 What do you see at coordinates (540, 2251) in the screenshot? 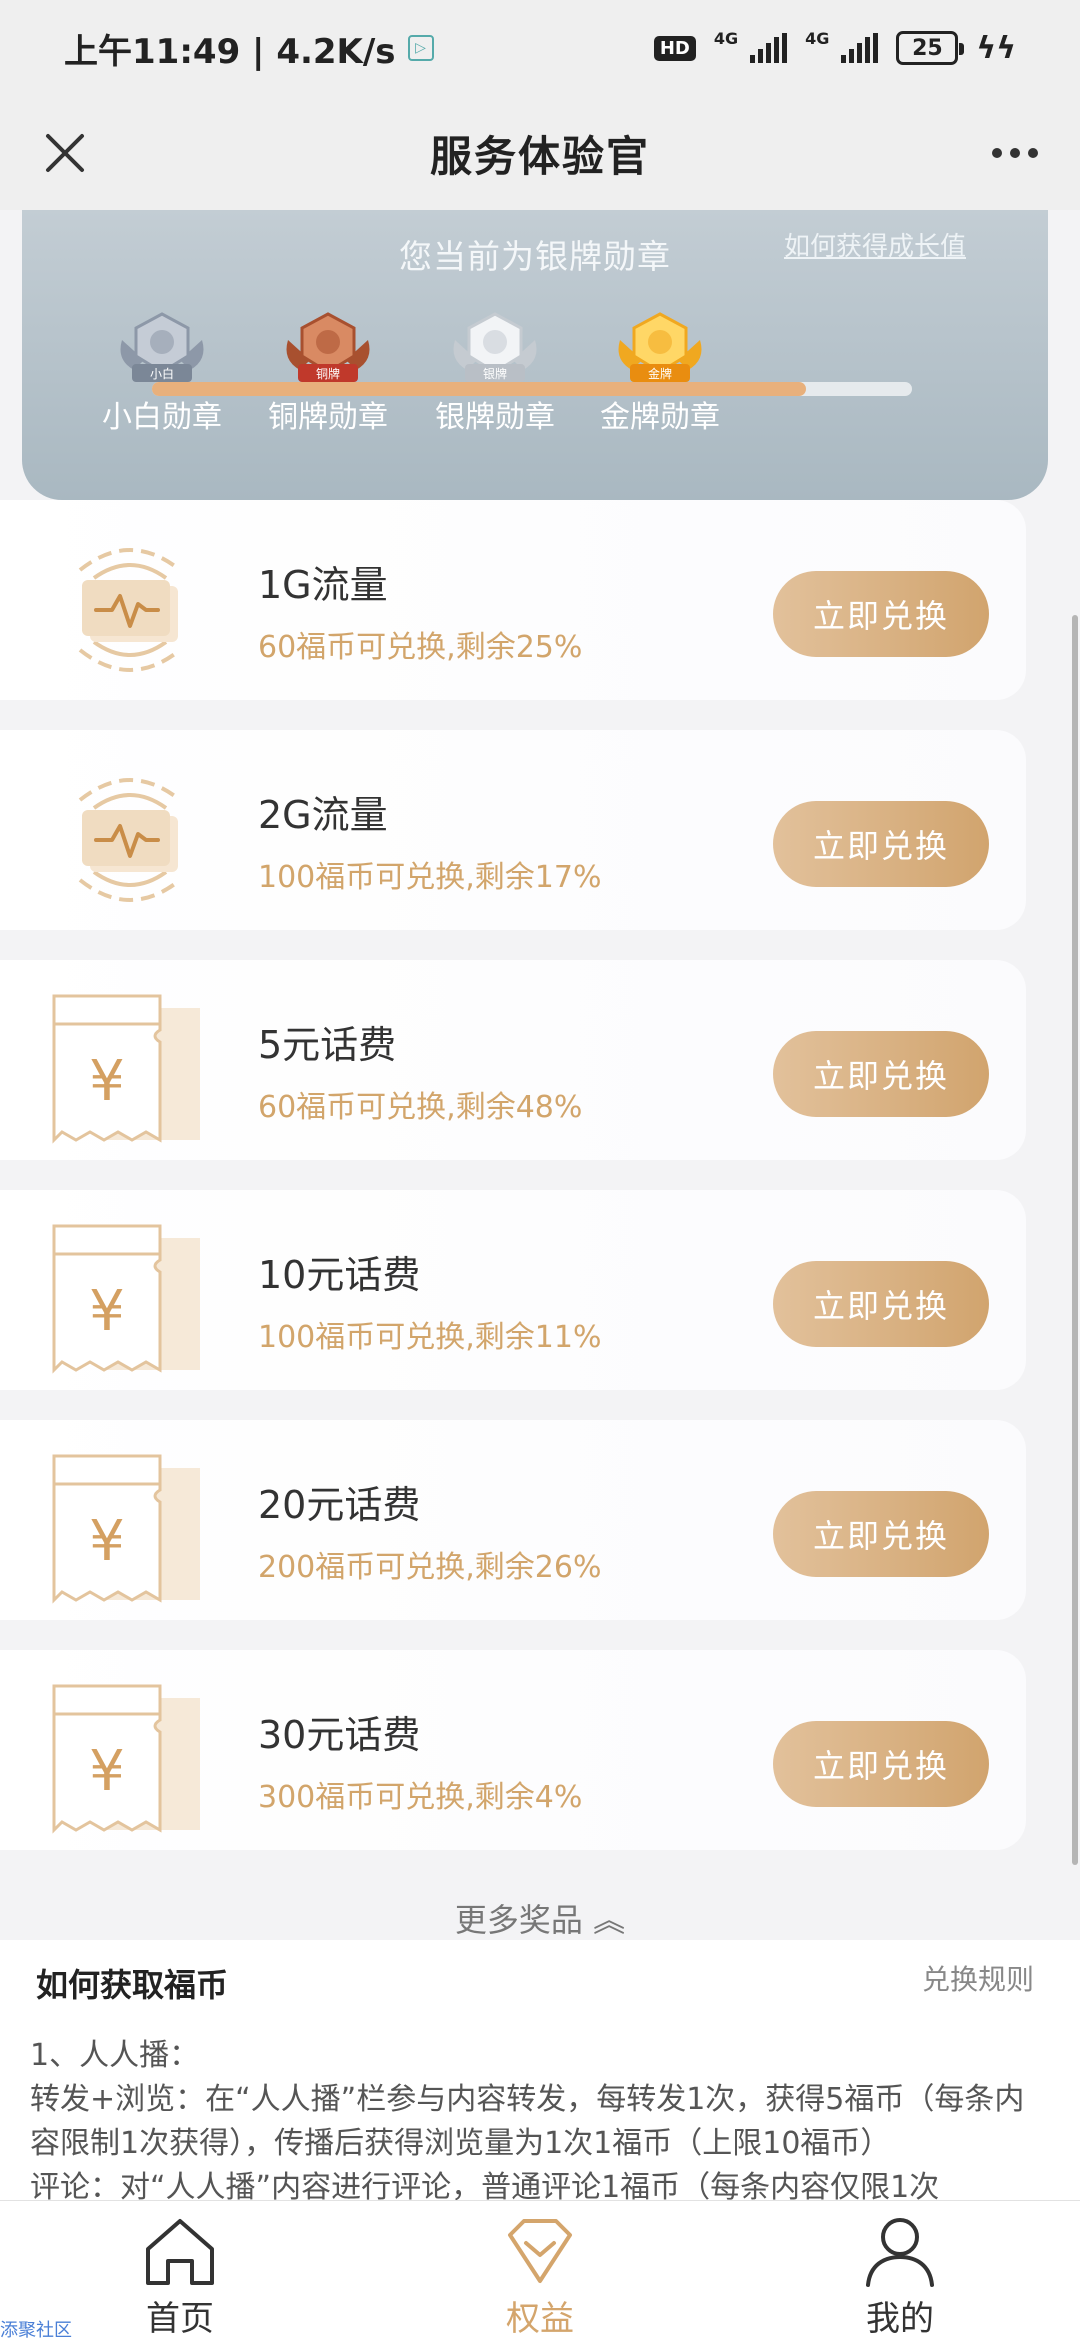
I see `diamond-icon` at bounding box center [540, 2251].